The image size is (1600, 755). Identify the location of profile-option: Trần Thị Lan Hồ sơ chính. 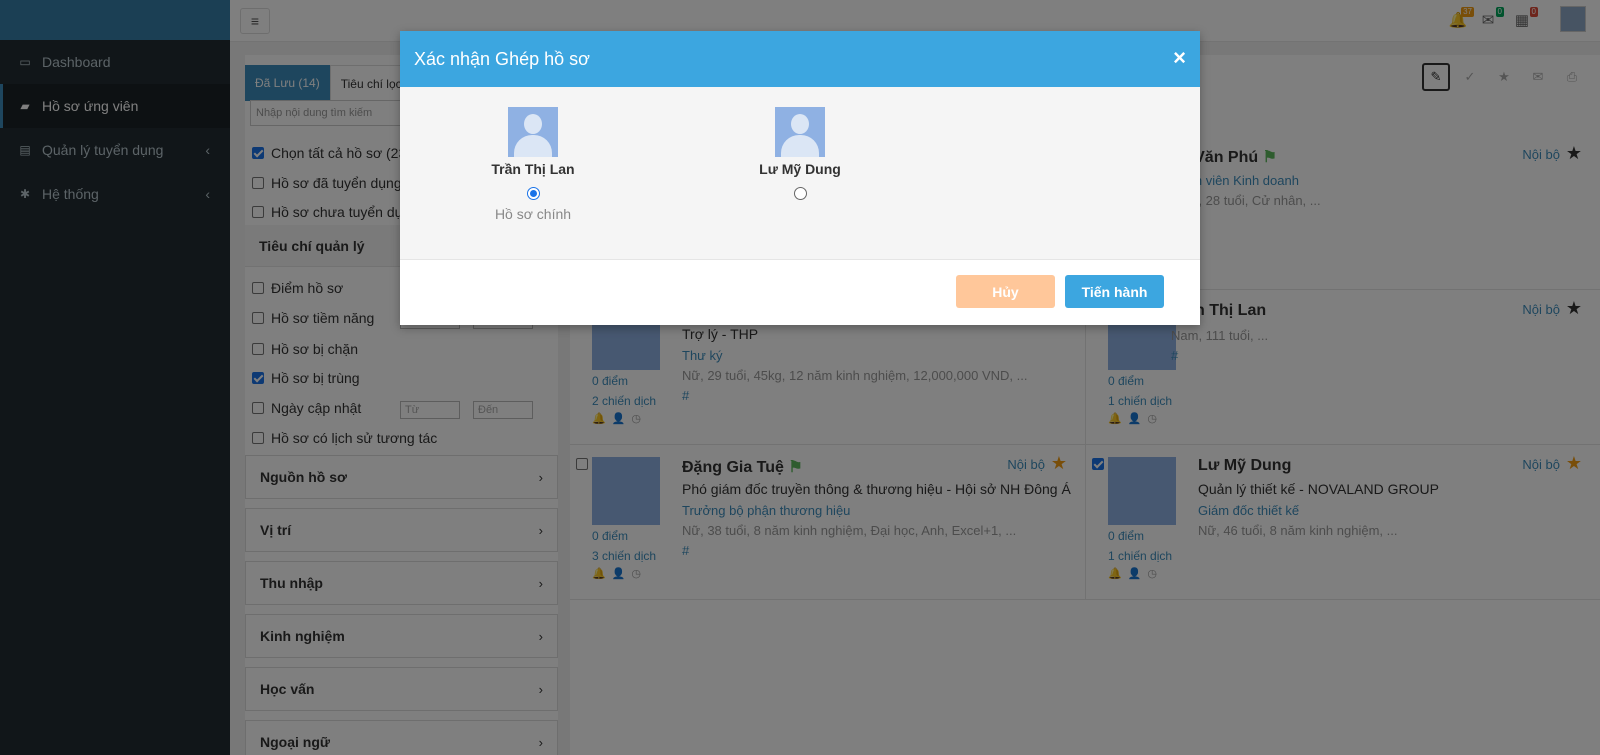
(533, 164).